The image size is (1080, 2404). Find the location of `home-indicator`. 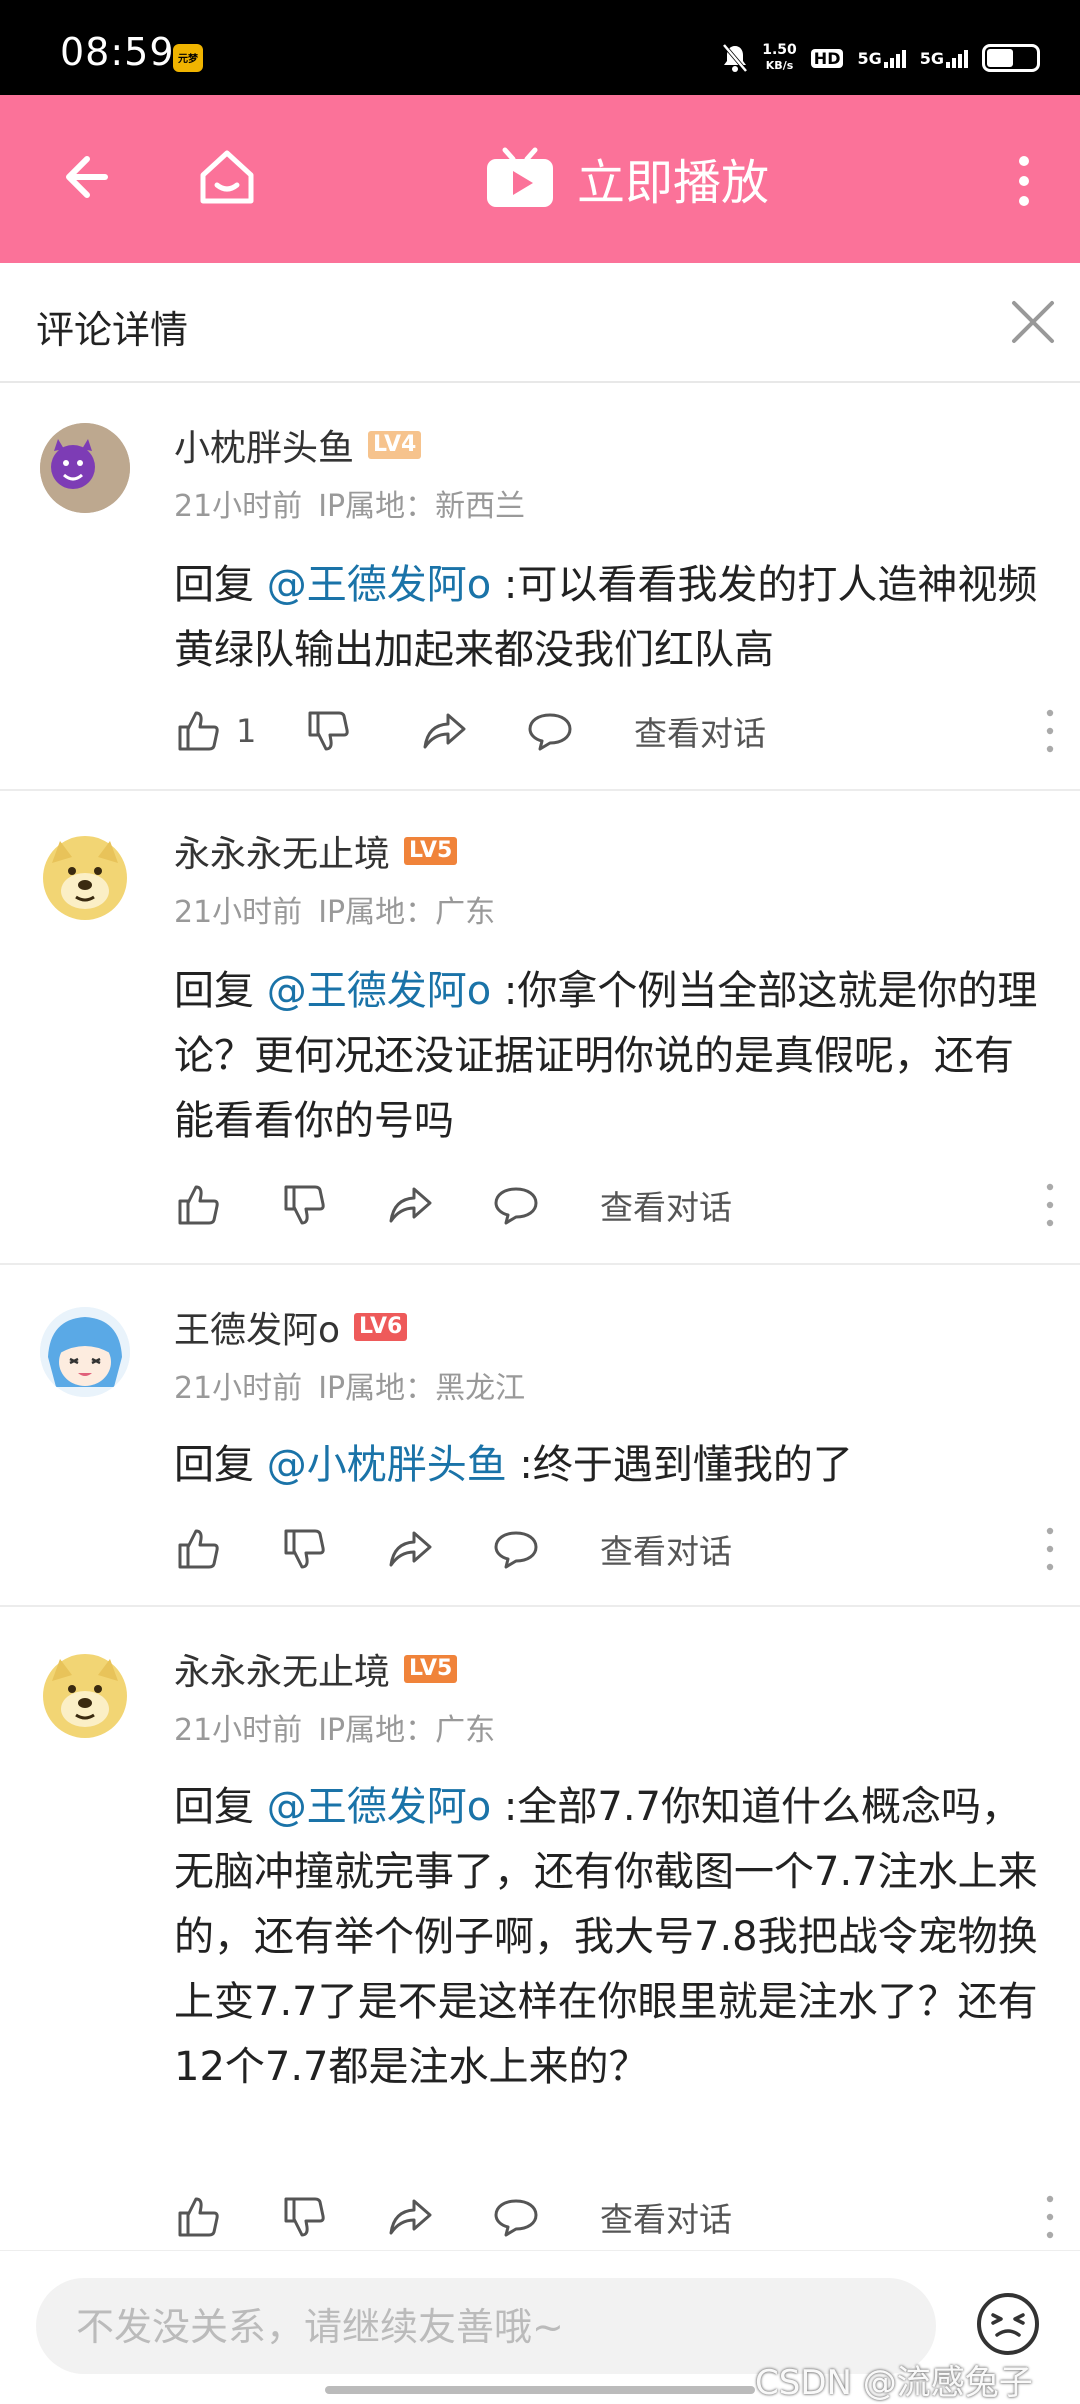

home-indicator is located at coordinates (540, 2390).